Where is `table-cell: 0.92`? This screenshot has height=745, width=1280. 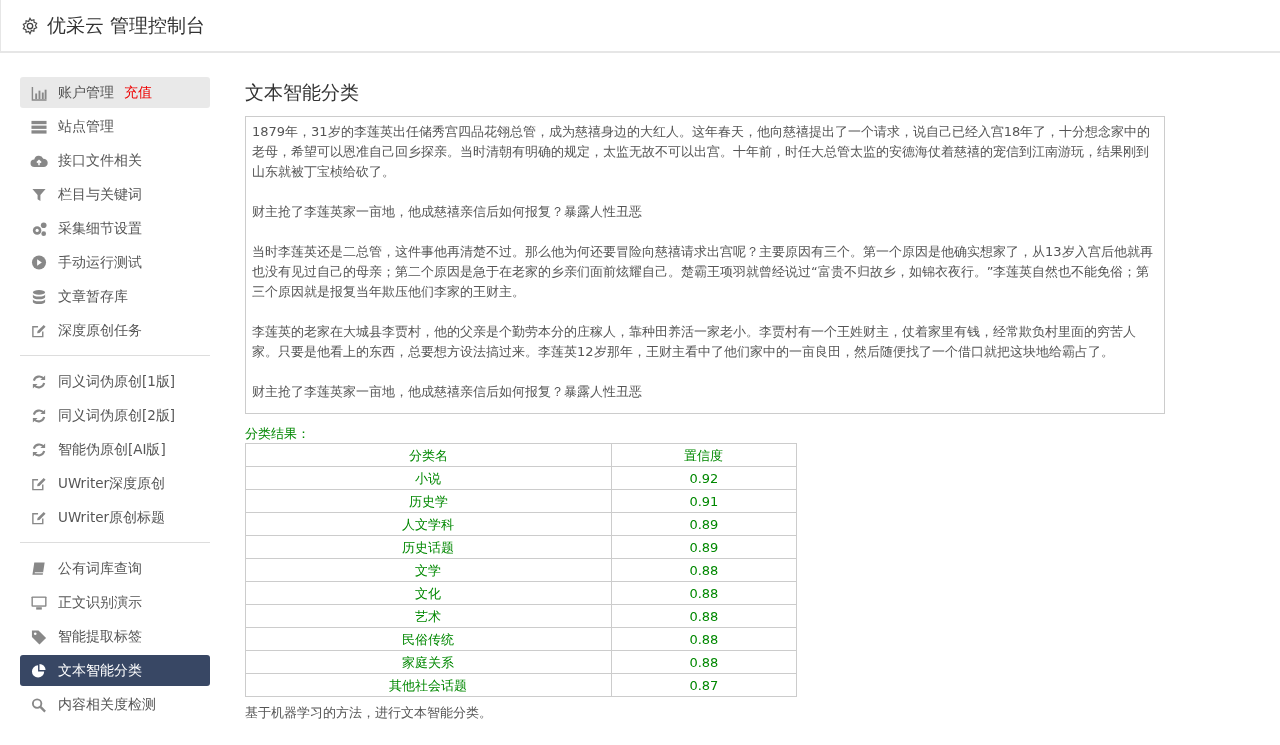
table-cell: 0.92 is located at coordinates (704, 478).